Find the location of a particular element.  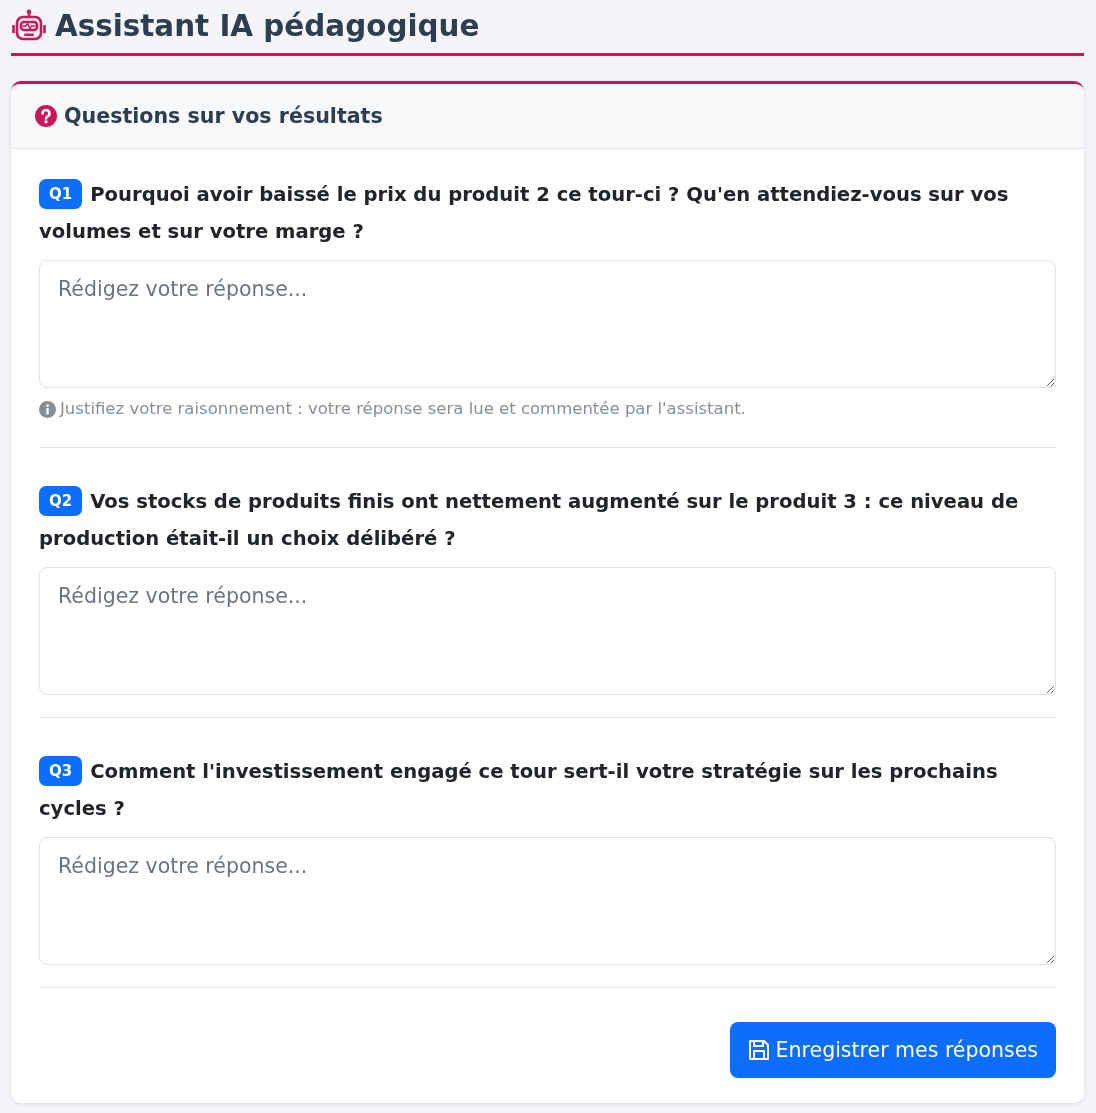

robot-icon is located at coordinates (29, 26).